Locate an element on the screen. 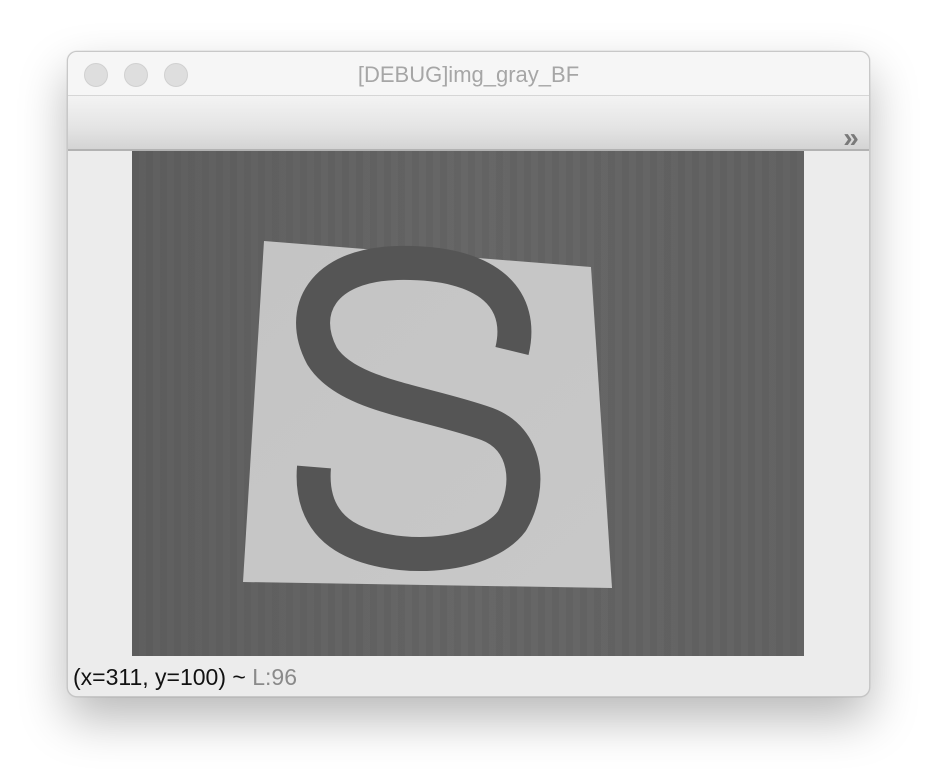  cursor-readout: (x=311, y=100) ~ L:96 is located at coordinates (185, 677).